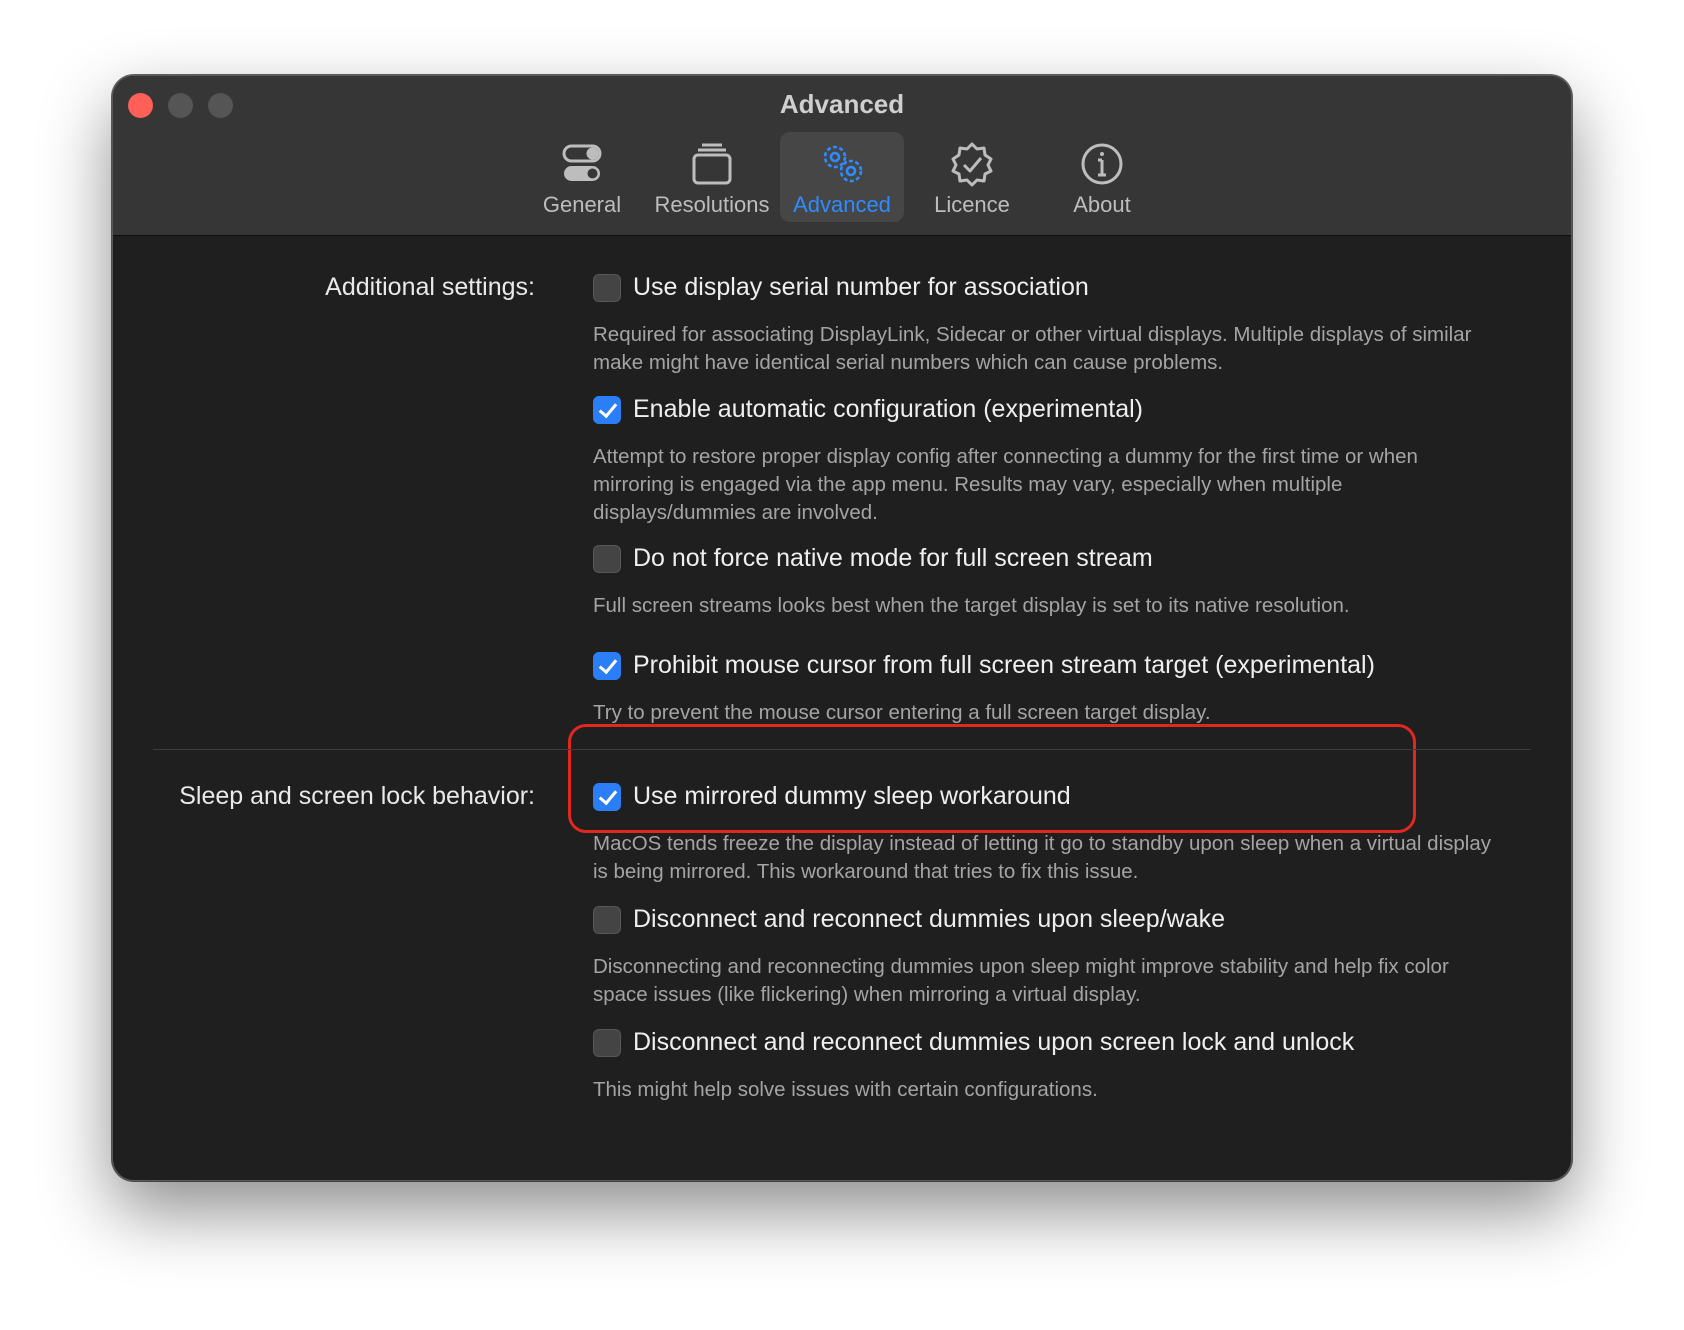 This screenshot has width=1684, height=1330. Describe the element at coordinates (842, 749) in the screenshot. I see `section-divider` at that location.